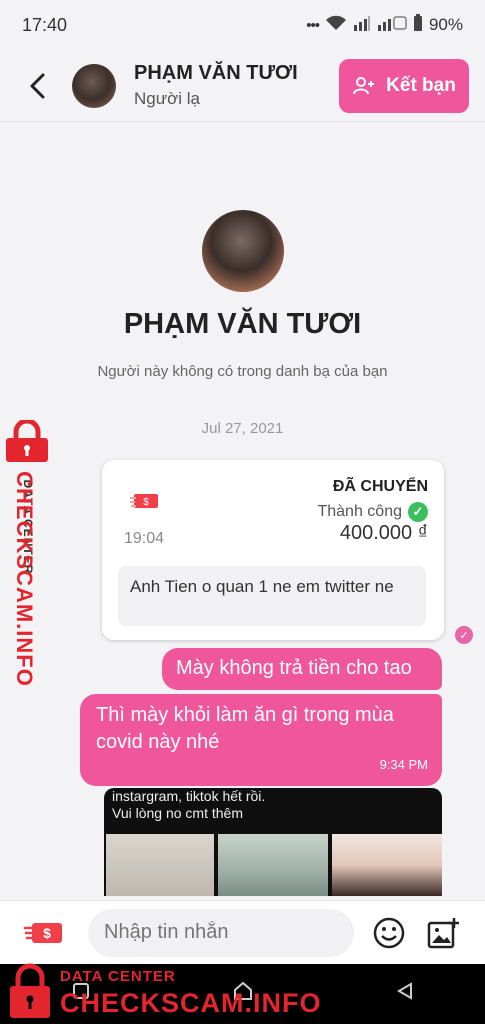 The height and width of the screenshot is (1024, 485). Describe the element at coordinates (242, 324) in the screenshot. I see `profile-name: PHẠM VĂN TƯƠI` at that location.